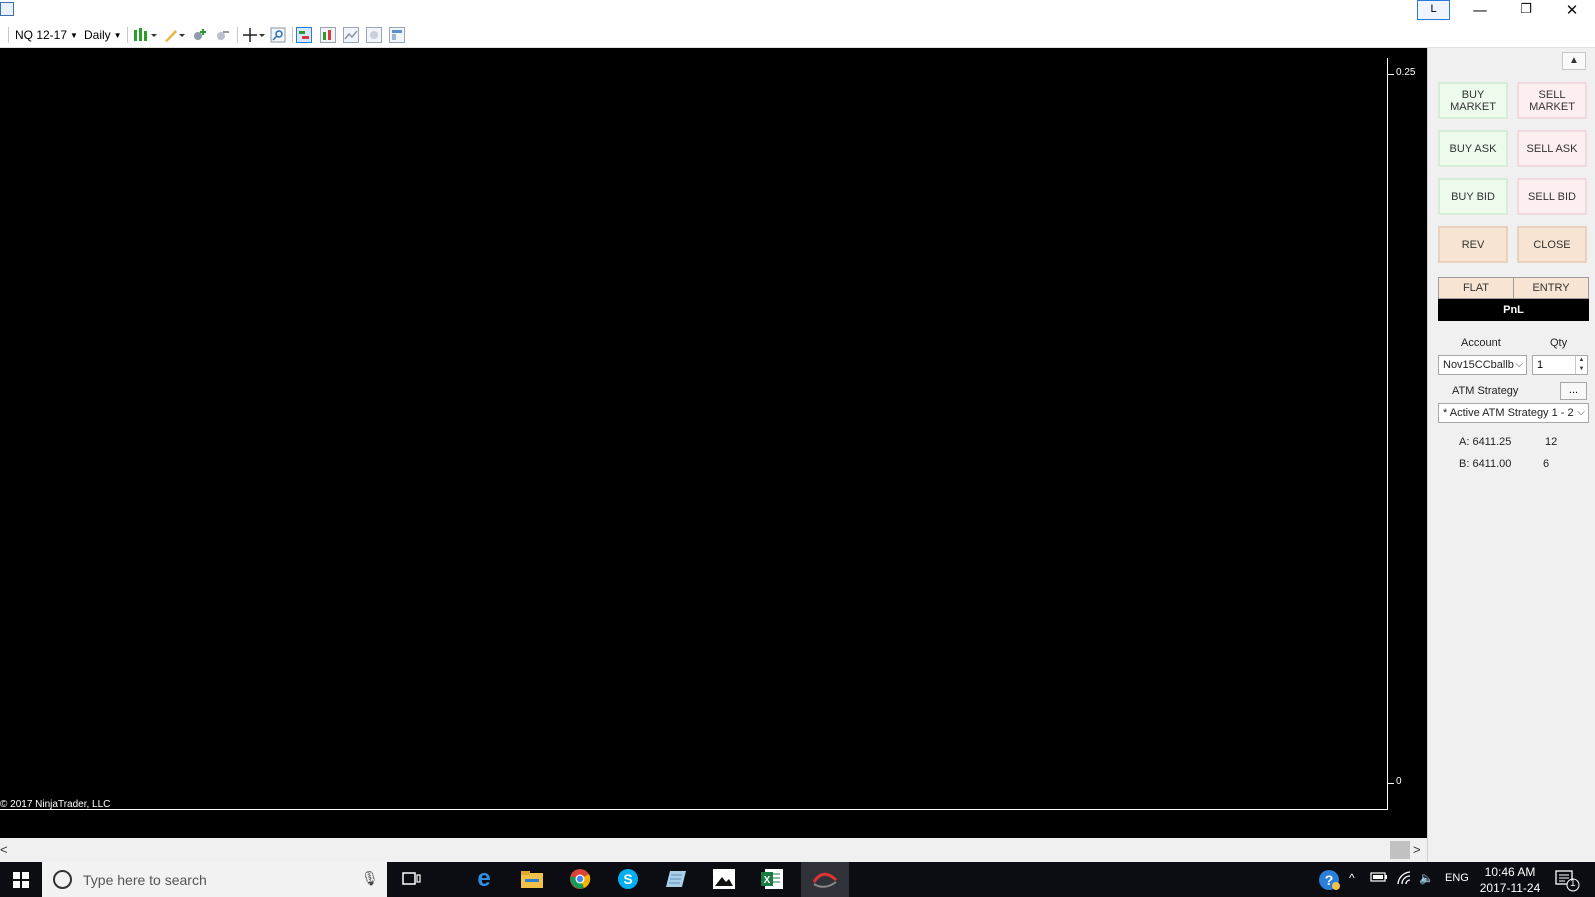  I want to click on svg-text: S, so click(627, 879).